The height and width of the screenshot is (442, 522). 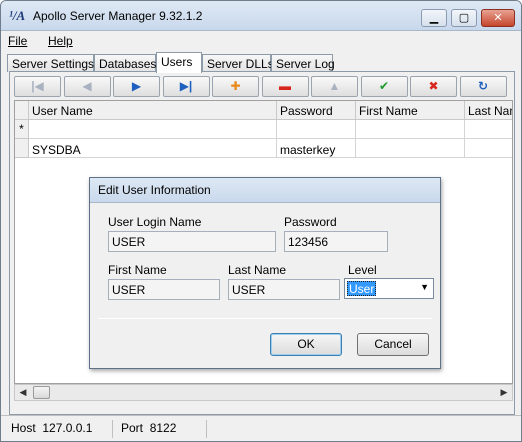 What do you see at coordinates (316, 110) in the screenshot?
I see `column-header-password: Password` at bounding box center [316, 110].